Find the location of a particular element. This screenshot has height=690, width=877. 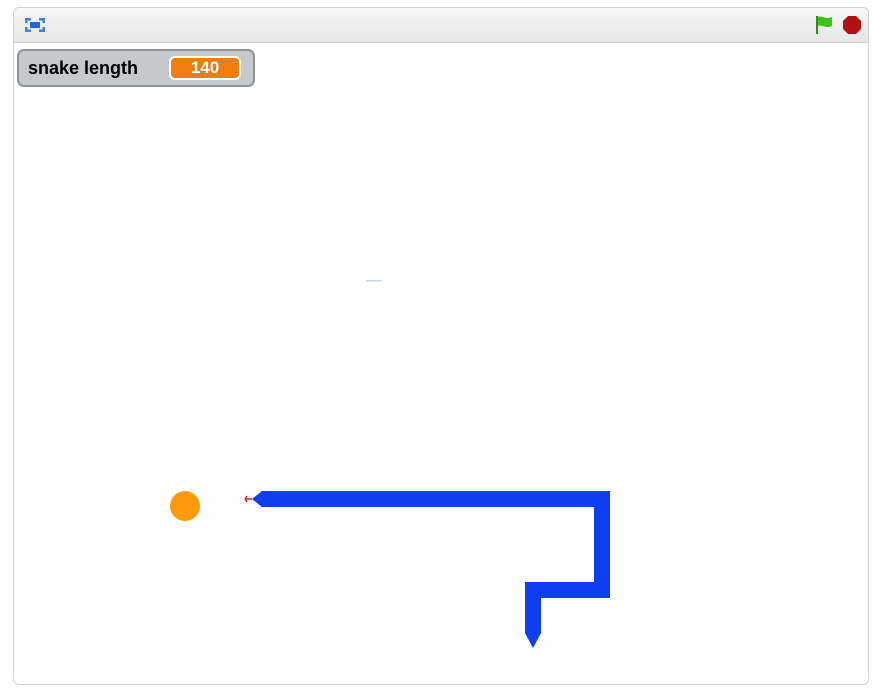

stage-toolbar is located at coordinates (441, 25).